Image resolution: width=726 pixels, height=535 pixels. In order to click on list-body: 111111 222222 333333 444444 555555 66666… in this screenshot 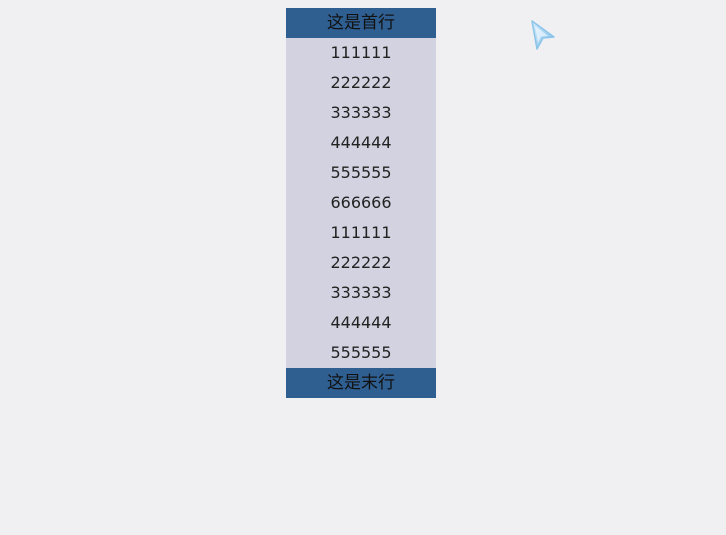, I will do `click(361, 203)`.